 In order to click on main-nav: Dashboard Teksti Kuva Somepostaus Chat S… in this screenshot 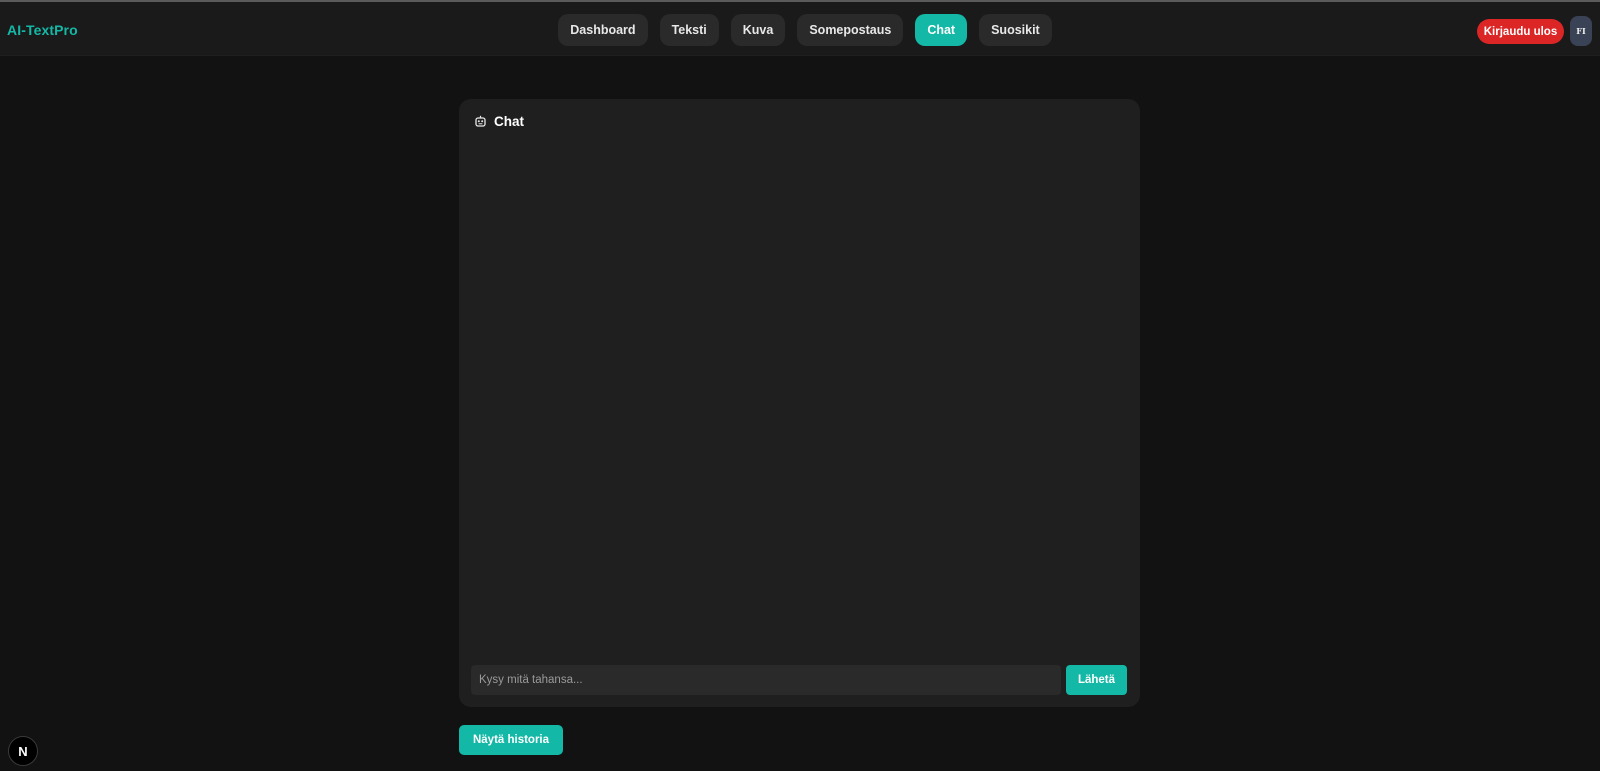, I will do `click(800, 30)`.